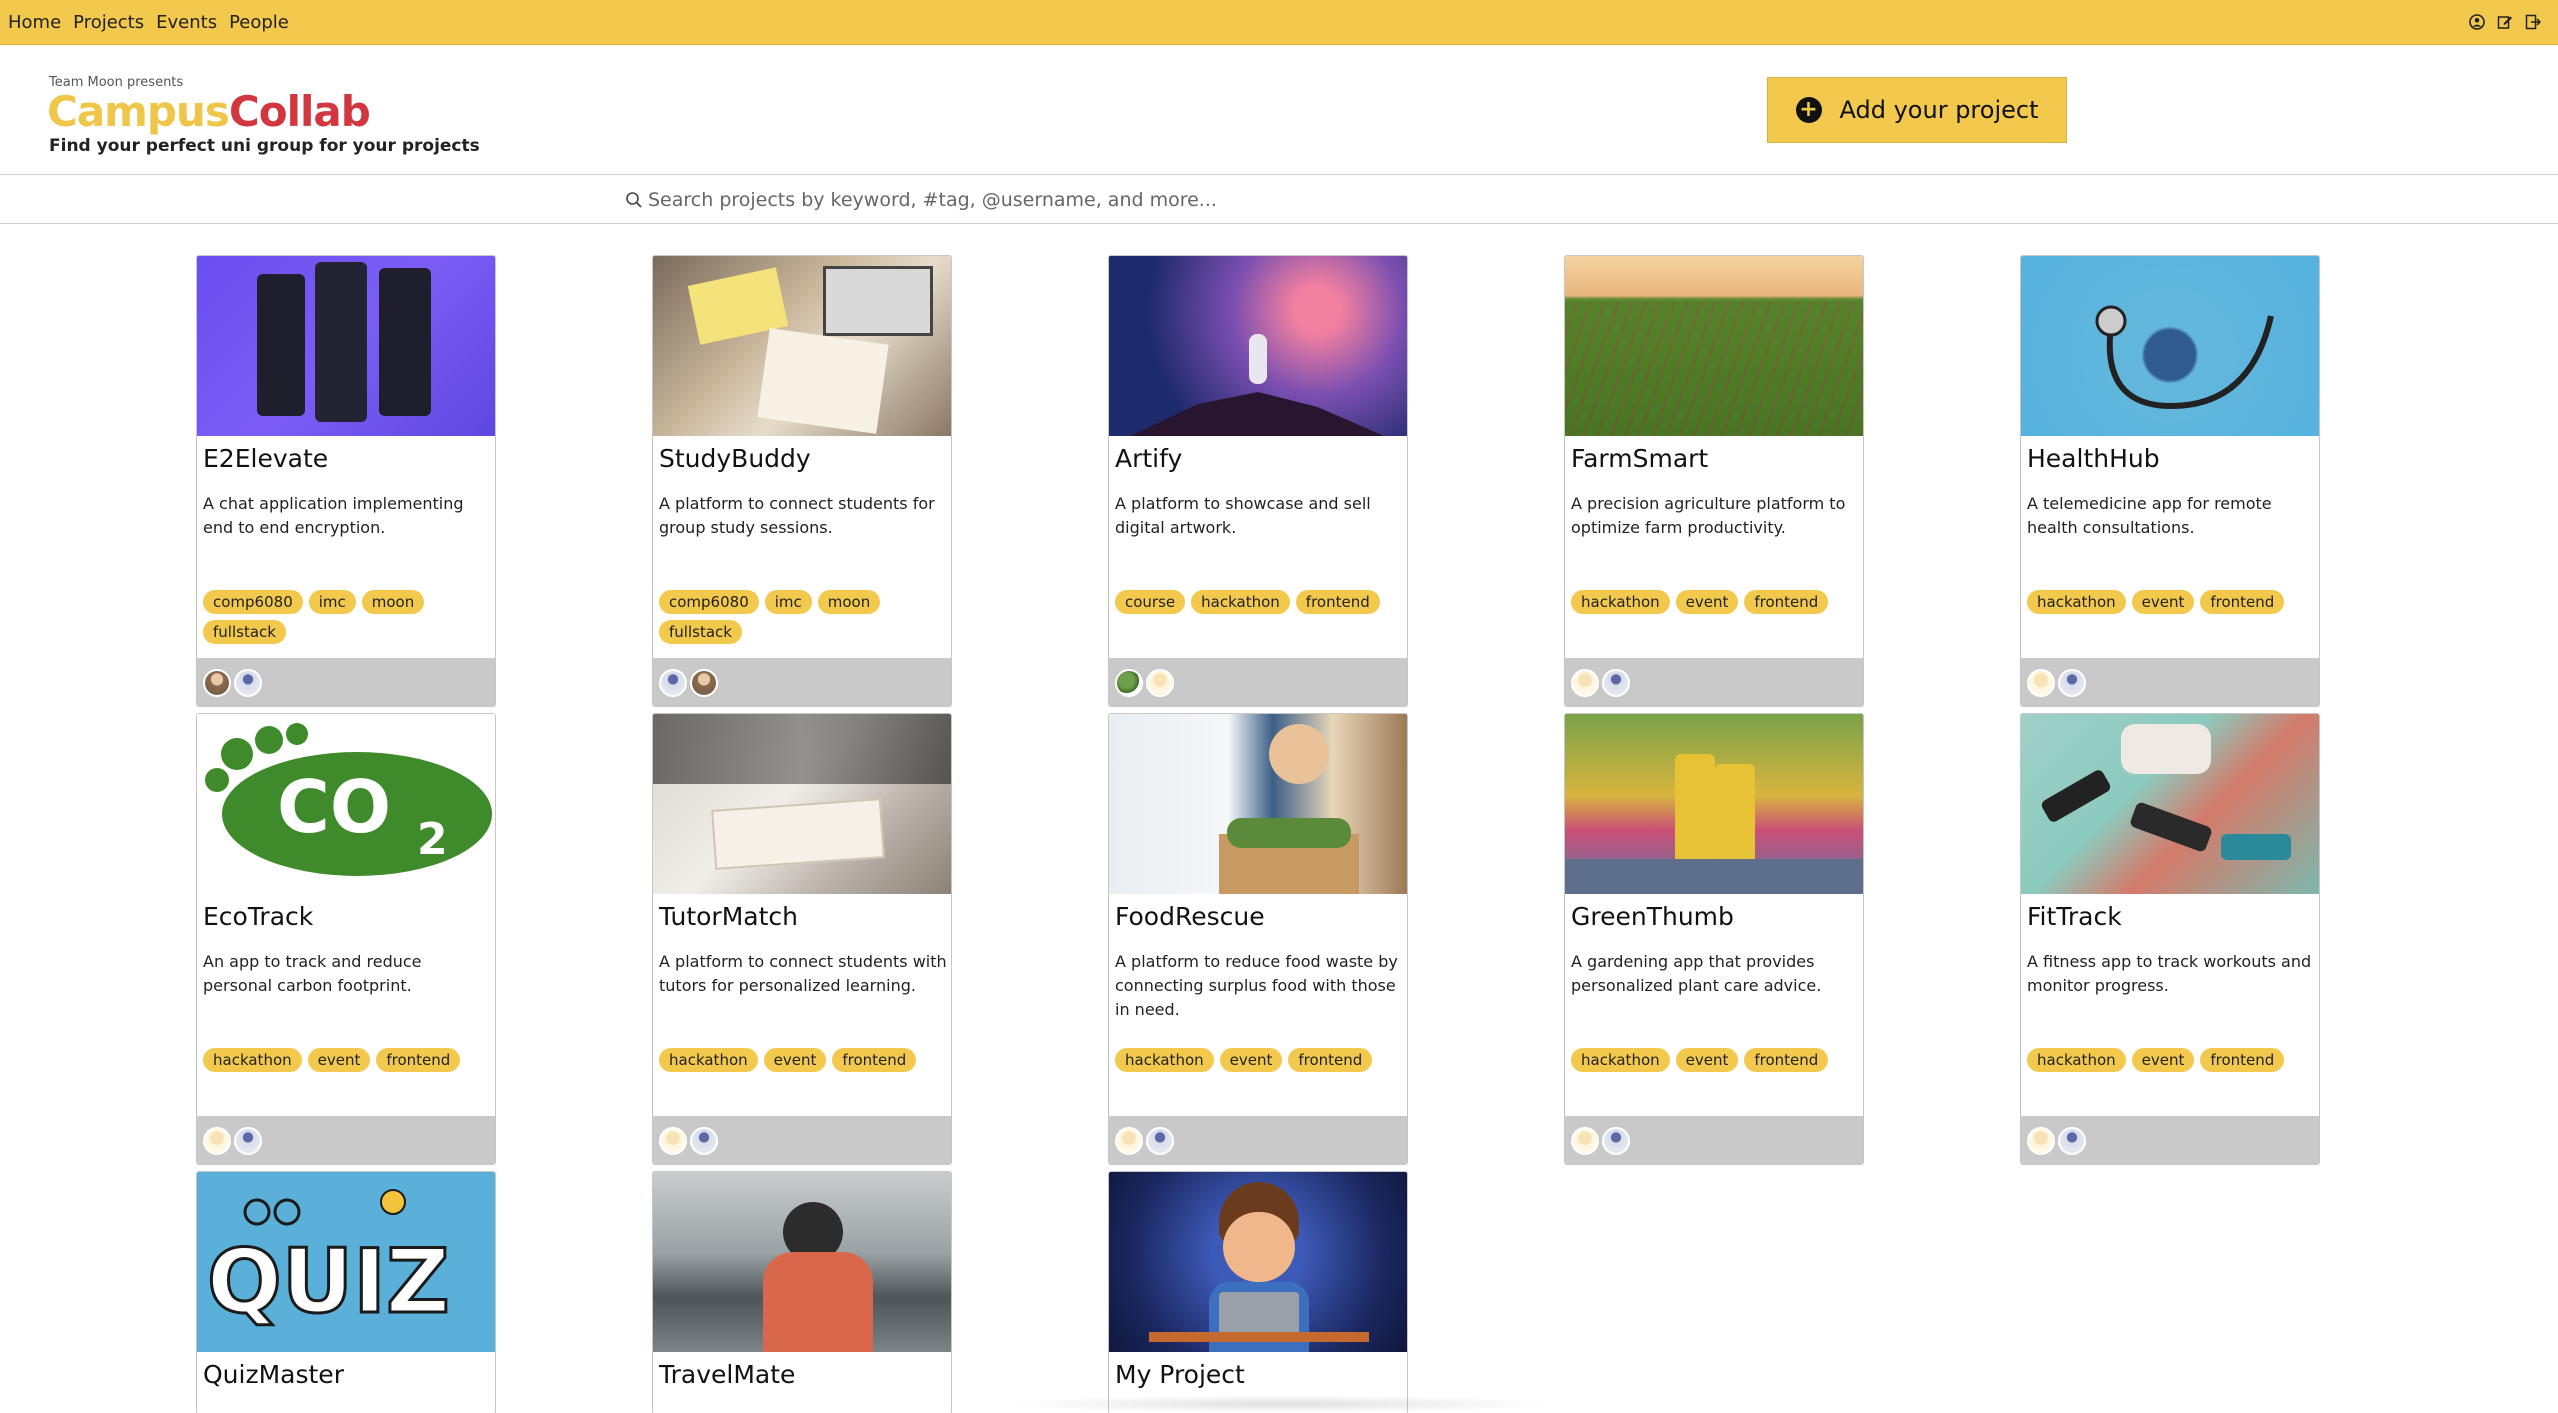 The width and height of the screenshot is (2558, 1413). What do you see at coordinates (2477, 22) in the screenshot?
I see `user-circle-icon` at bounding box center [2477, 22].